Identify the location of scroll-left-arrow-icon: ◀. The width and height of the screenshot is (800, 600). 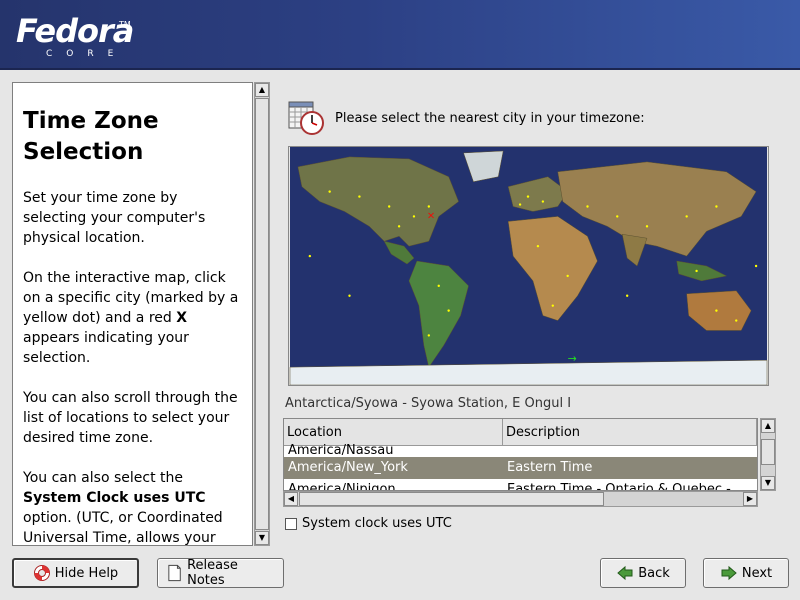
(291, 499).